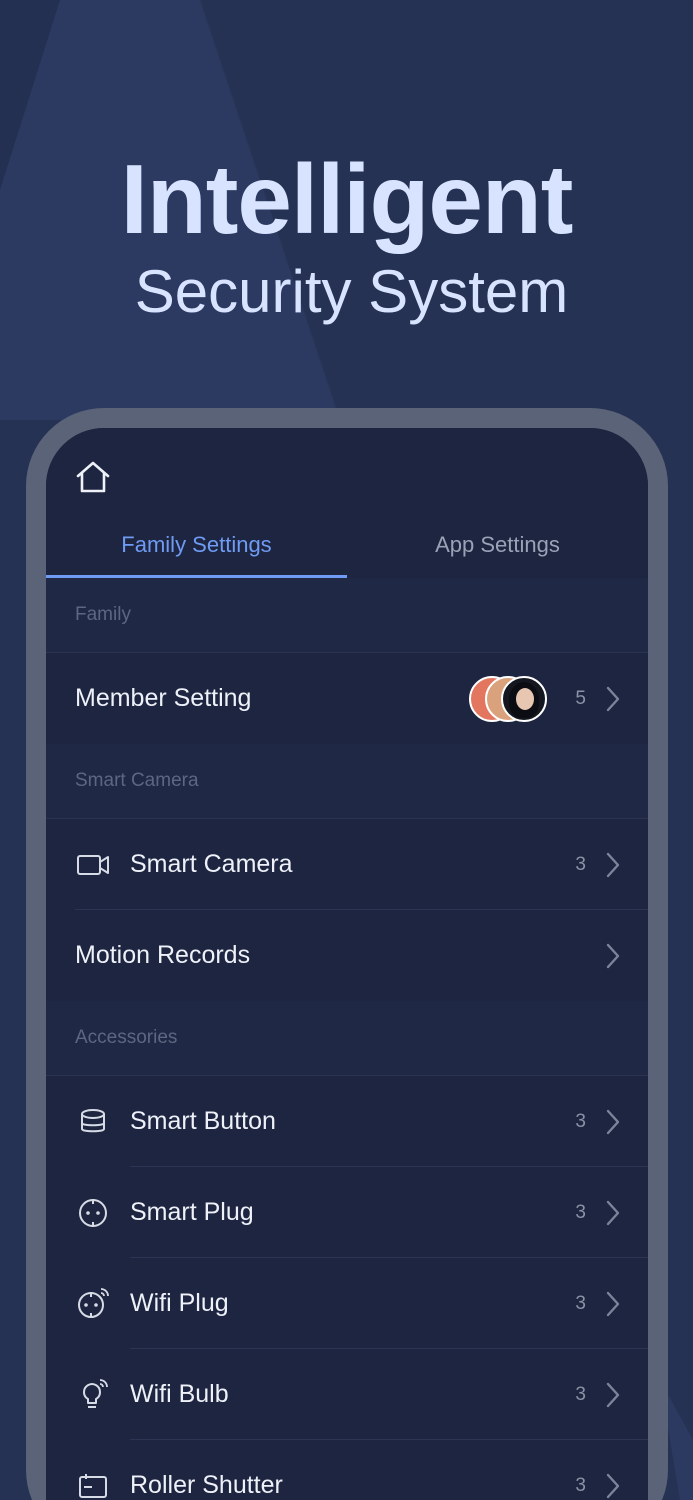 The image size is (693, 1500). Describe the element at coordinates (347, 615) in the screenshot. I see `section-header-family: Family` at that location.